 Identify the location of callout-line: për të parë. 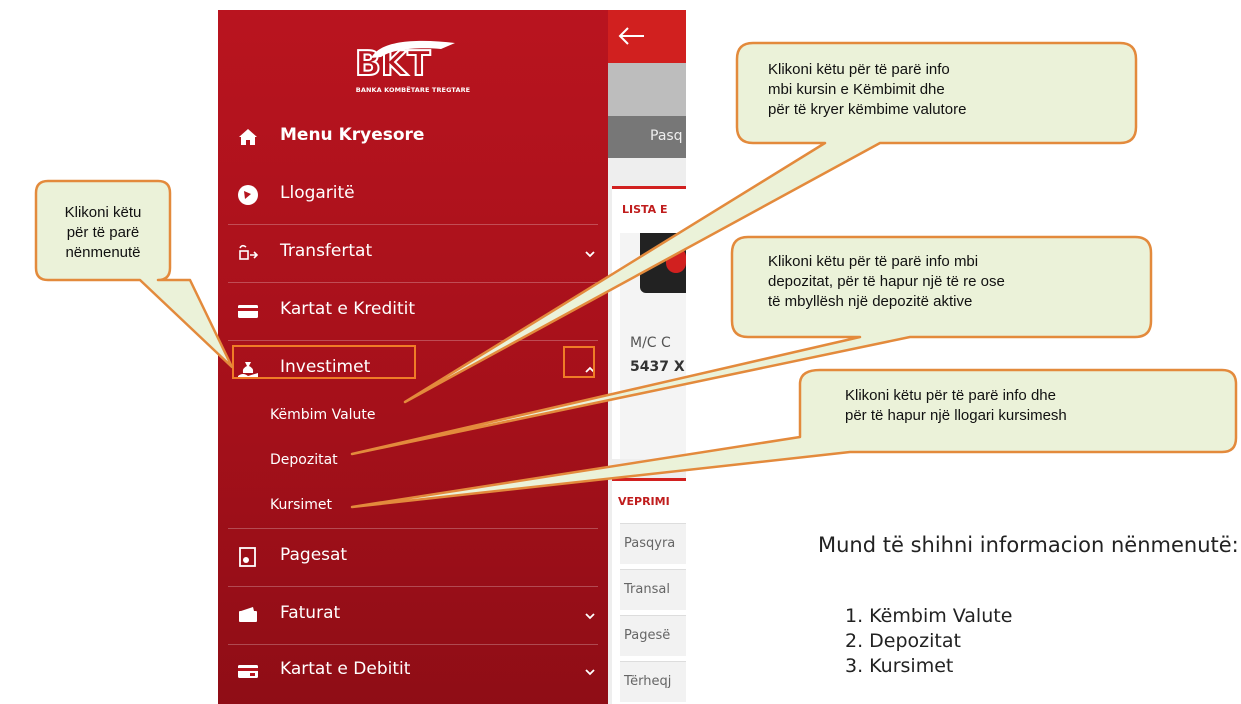
(103, 232).